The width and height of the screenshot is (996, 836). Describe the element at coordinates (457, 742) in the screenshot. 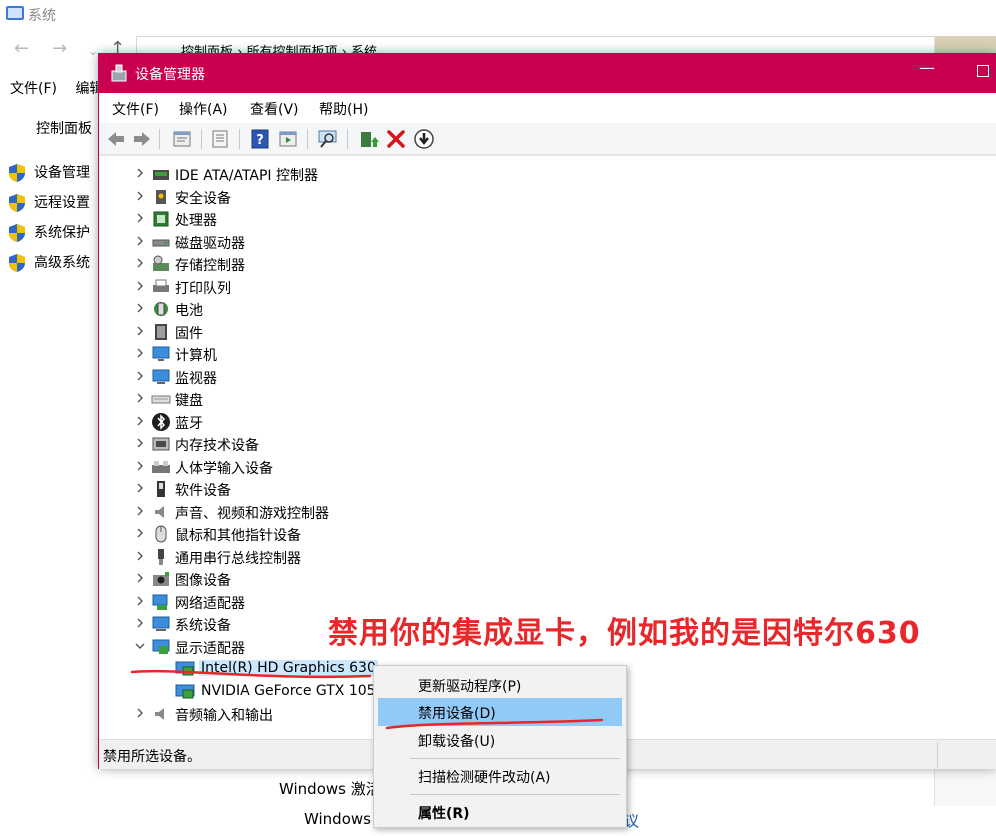

I see `menu-item-label: 卸载设备(U)` at that location.